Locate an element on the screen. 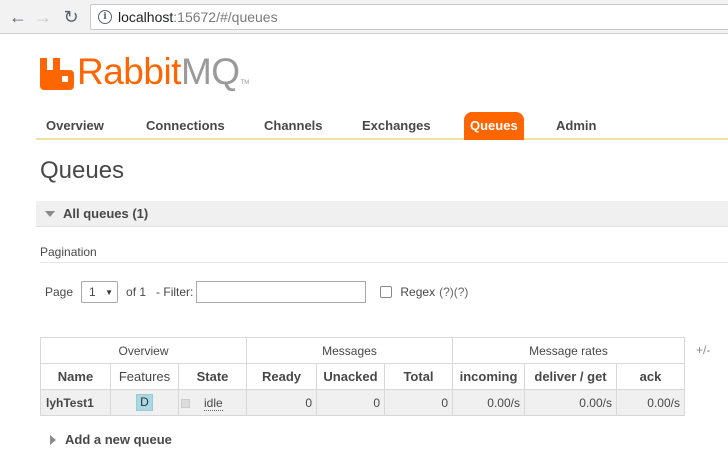  features-cell: D is located at coordinates (144, 402).